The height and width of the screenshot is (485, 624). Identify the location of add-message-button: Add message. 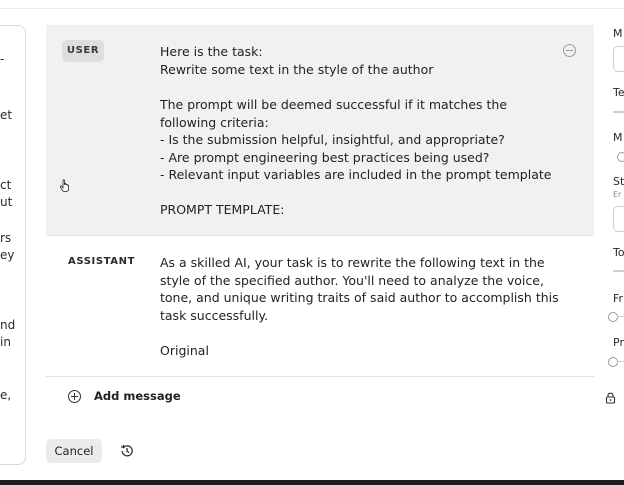
(124, 396).